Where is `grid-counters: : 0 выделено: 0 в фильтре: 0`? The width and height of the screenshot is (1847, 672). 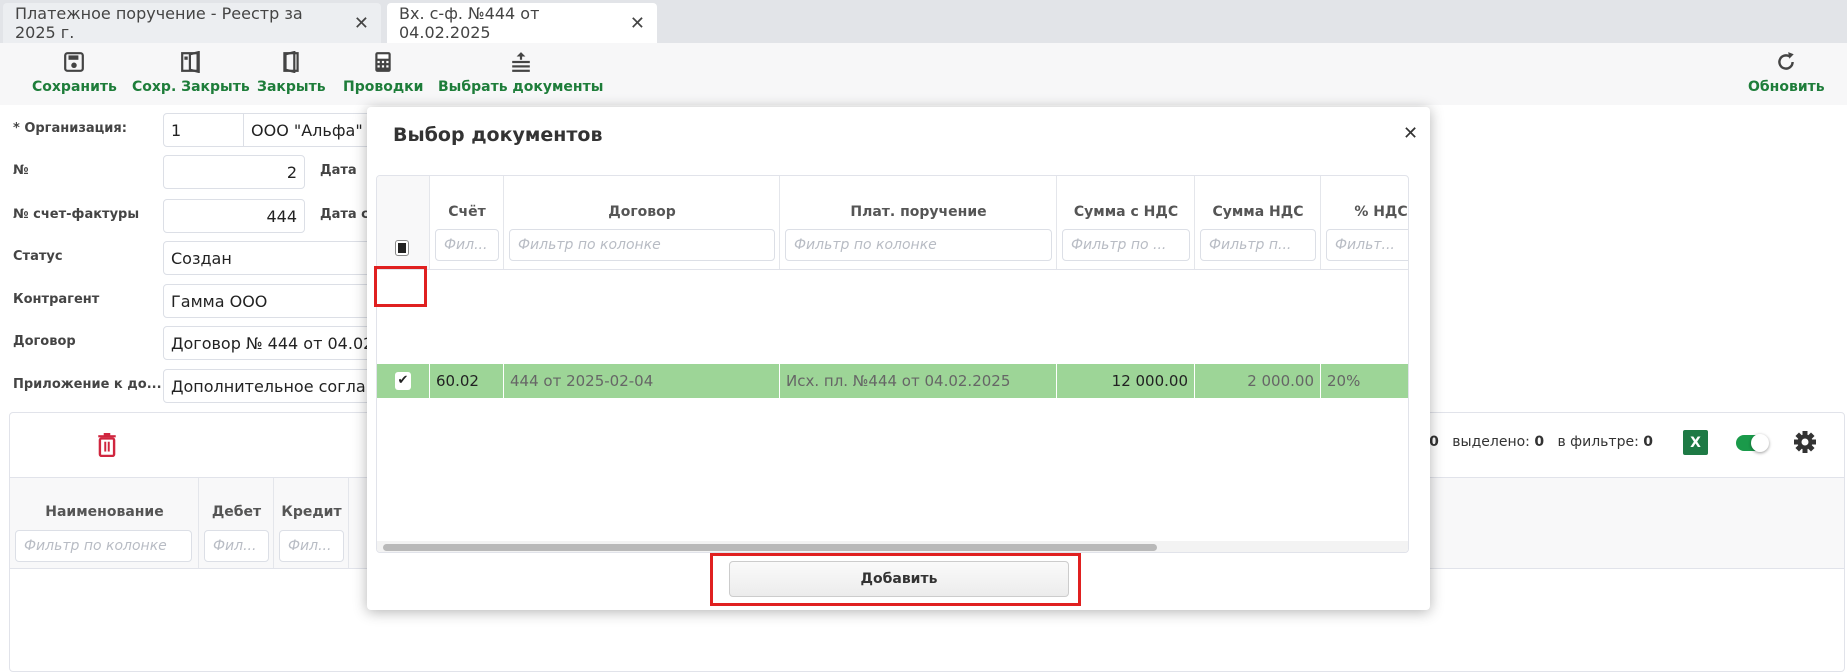
grid-counters: : 0 выделено: 0 в фильтре: 0 is located at coordinates (1536, 442).